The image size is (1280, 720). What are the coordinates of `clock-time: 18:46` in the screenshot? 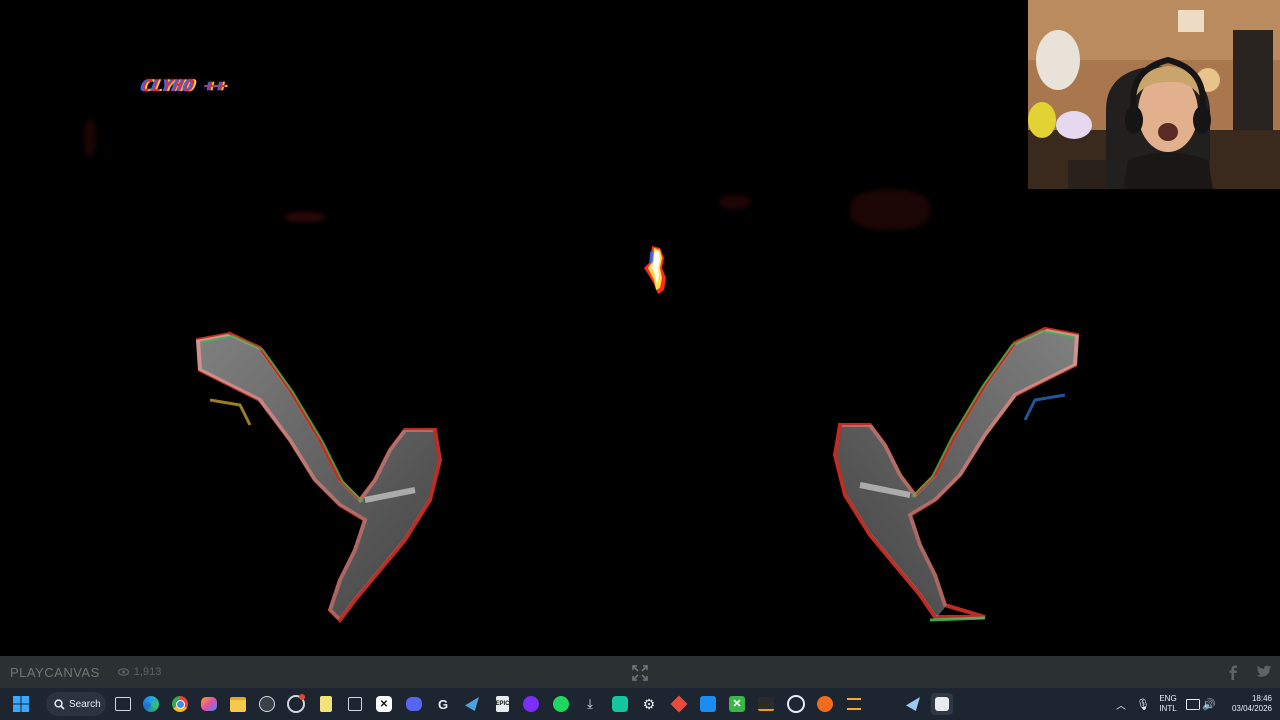 It's located at (1261, 698).